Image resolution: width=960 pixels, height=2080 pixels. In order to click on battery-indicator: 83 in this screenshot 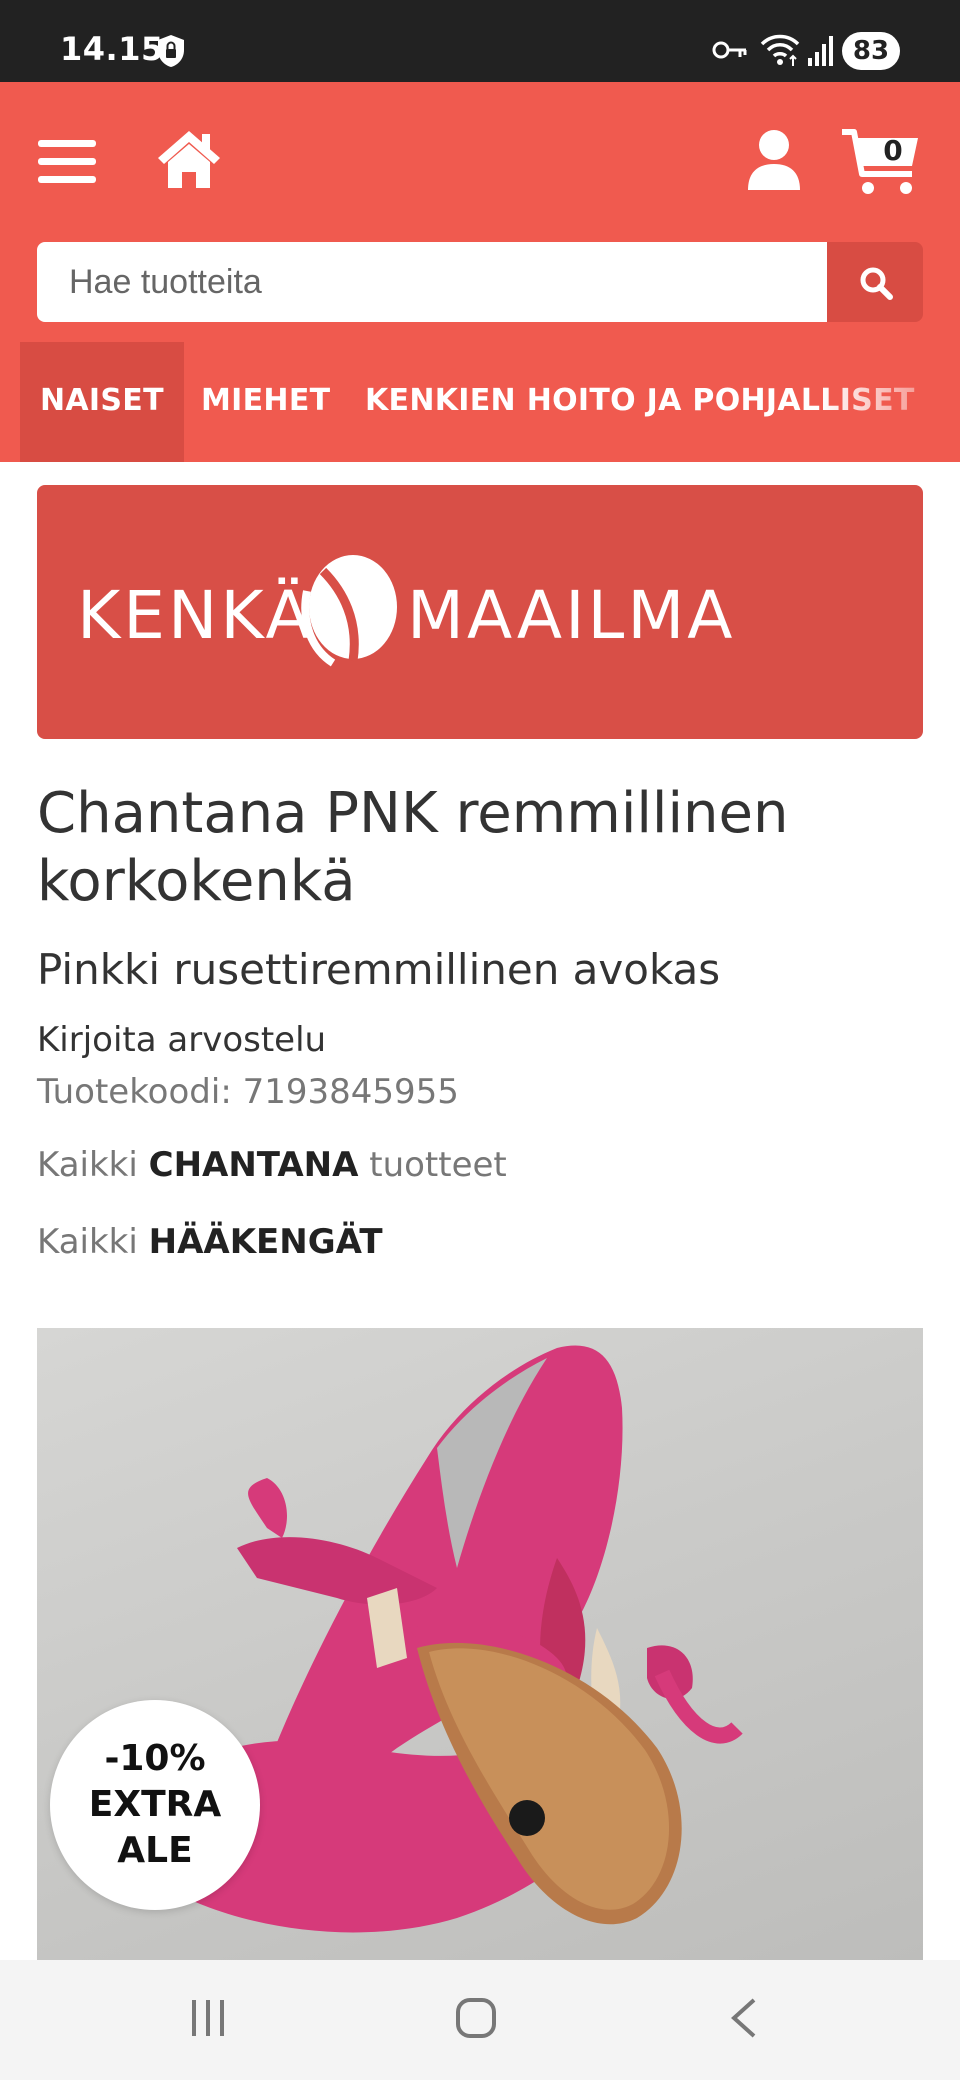, I will do `click(871, 51)`.